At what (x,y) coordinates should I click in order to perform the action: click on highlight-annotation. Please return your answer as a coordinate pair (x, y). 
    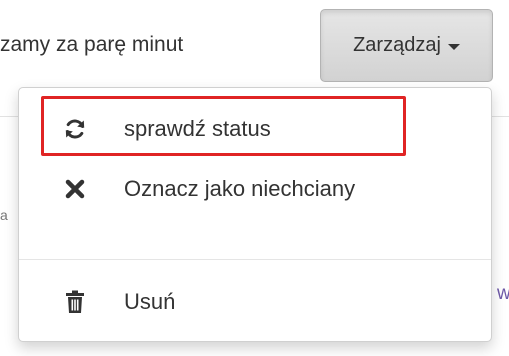
    Looking at the image, I should click on (223, 126).